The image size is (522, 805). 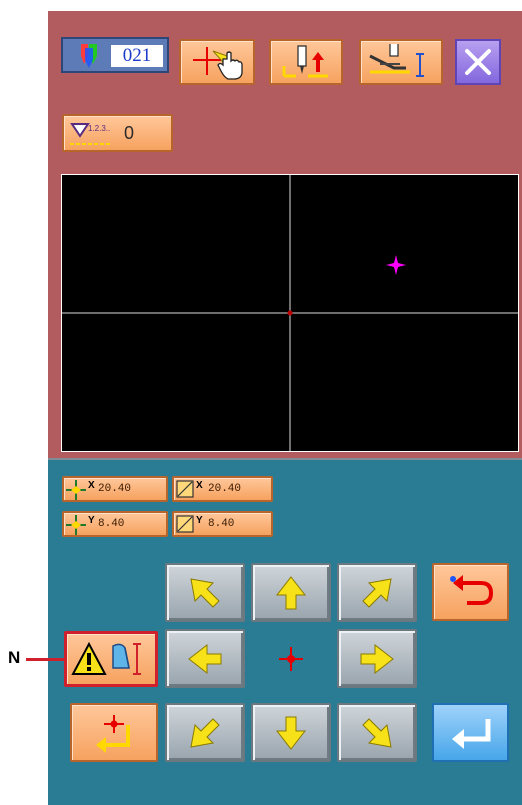 I want to click on stitch-count-icon: 1.2.3.., so click(x=90, y=134).